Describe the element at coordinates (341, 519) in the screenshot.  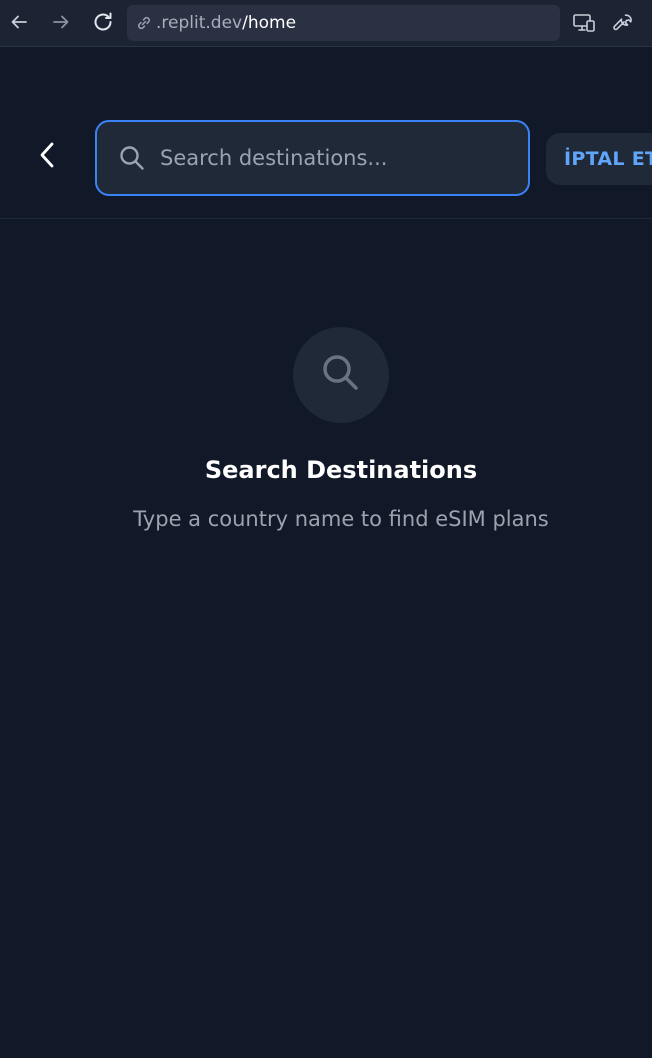
I see `empty-state-subtitle: Type a country name to find eSIM plans` at that location.